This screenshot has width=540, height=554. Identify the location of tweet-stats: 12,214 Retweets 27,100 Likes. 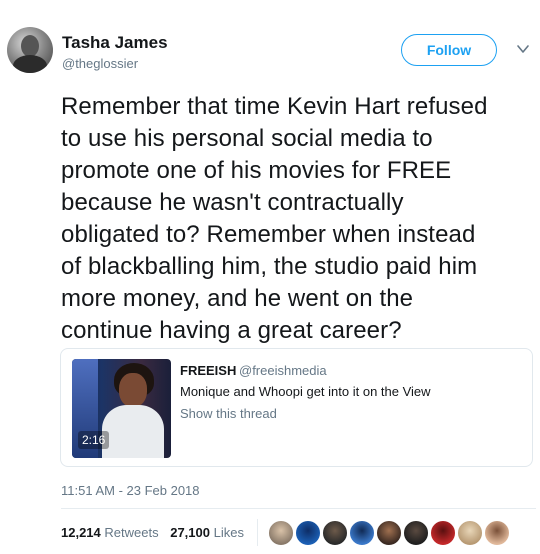
(156, 532).